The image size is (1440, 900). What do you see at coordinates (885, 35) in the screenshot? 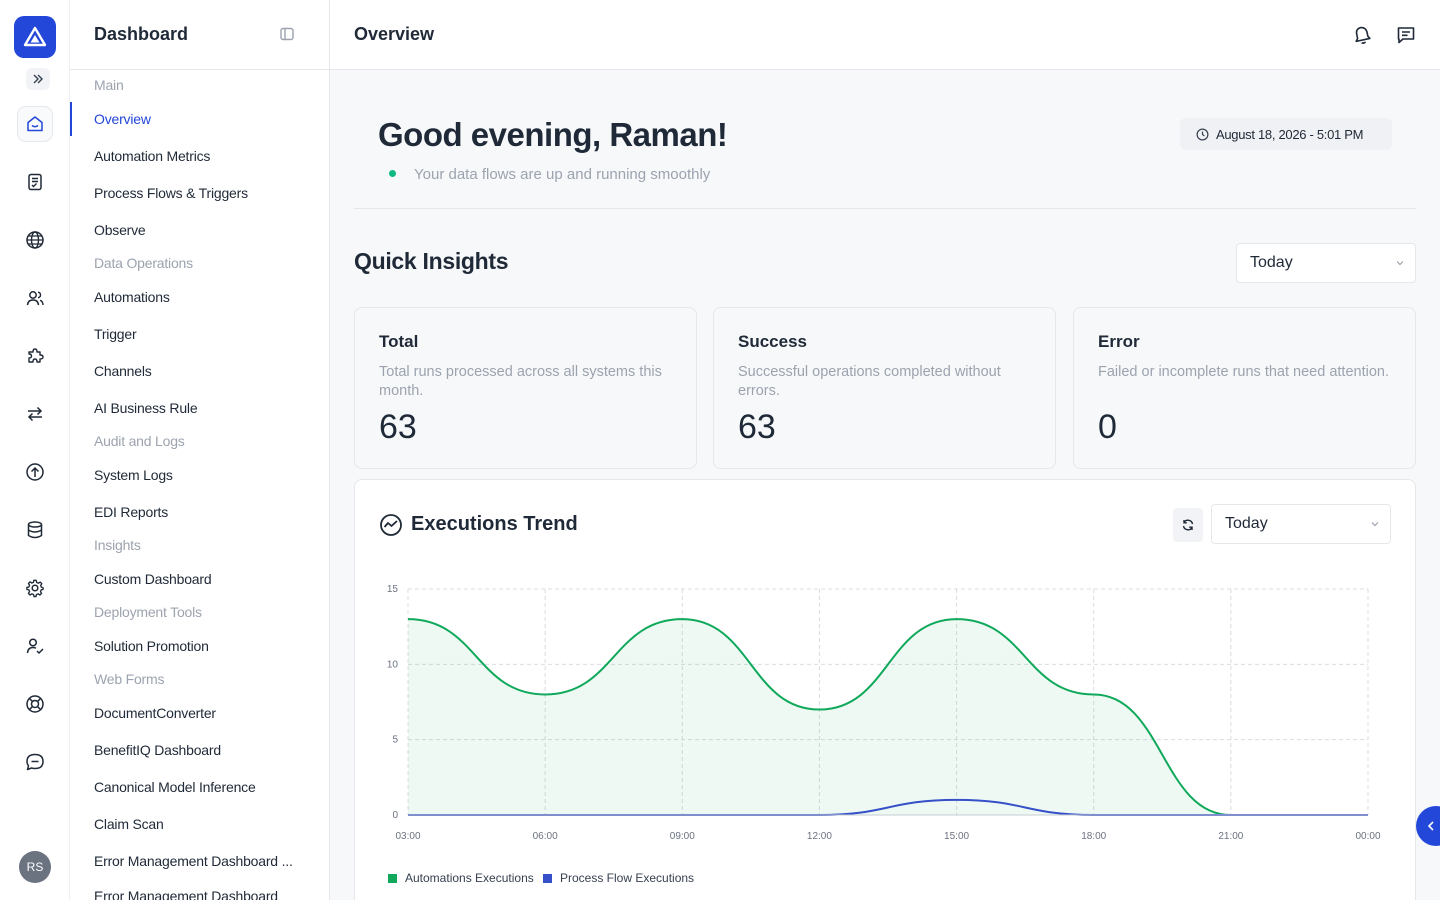
I see `top-bar: Overview` at bounding box center [885, 35].